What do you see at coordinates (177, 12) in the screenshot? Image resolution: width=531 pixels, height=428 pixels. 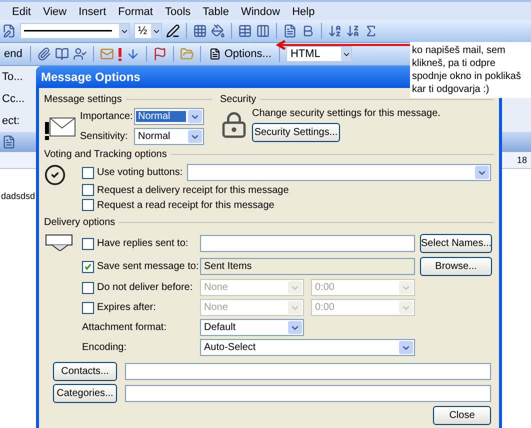 I see `menu-item: Tools` at bounding box center [177, 12].